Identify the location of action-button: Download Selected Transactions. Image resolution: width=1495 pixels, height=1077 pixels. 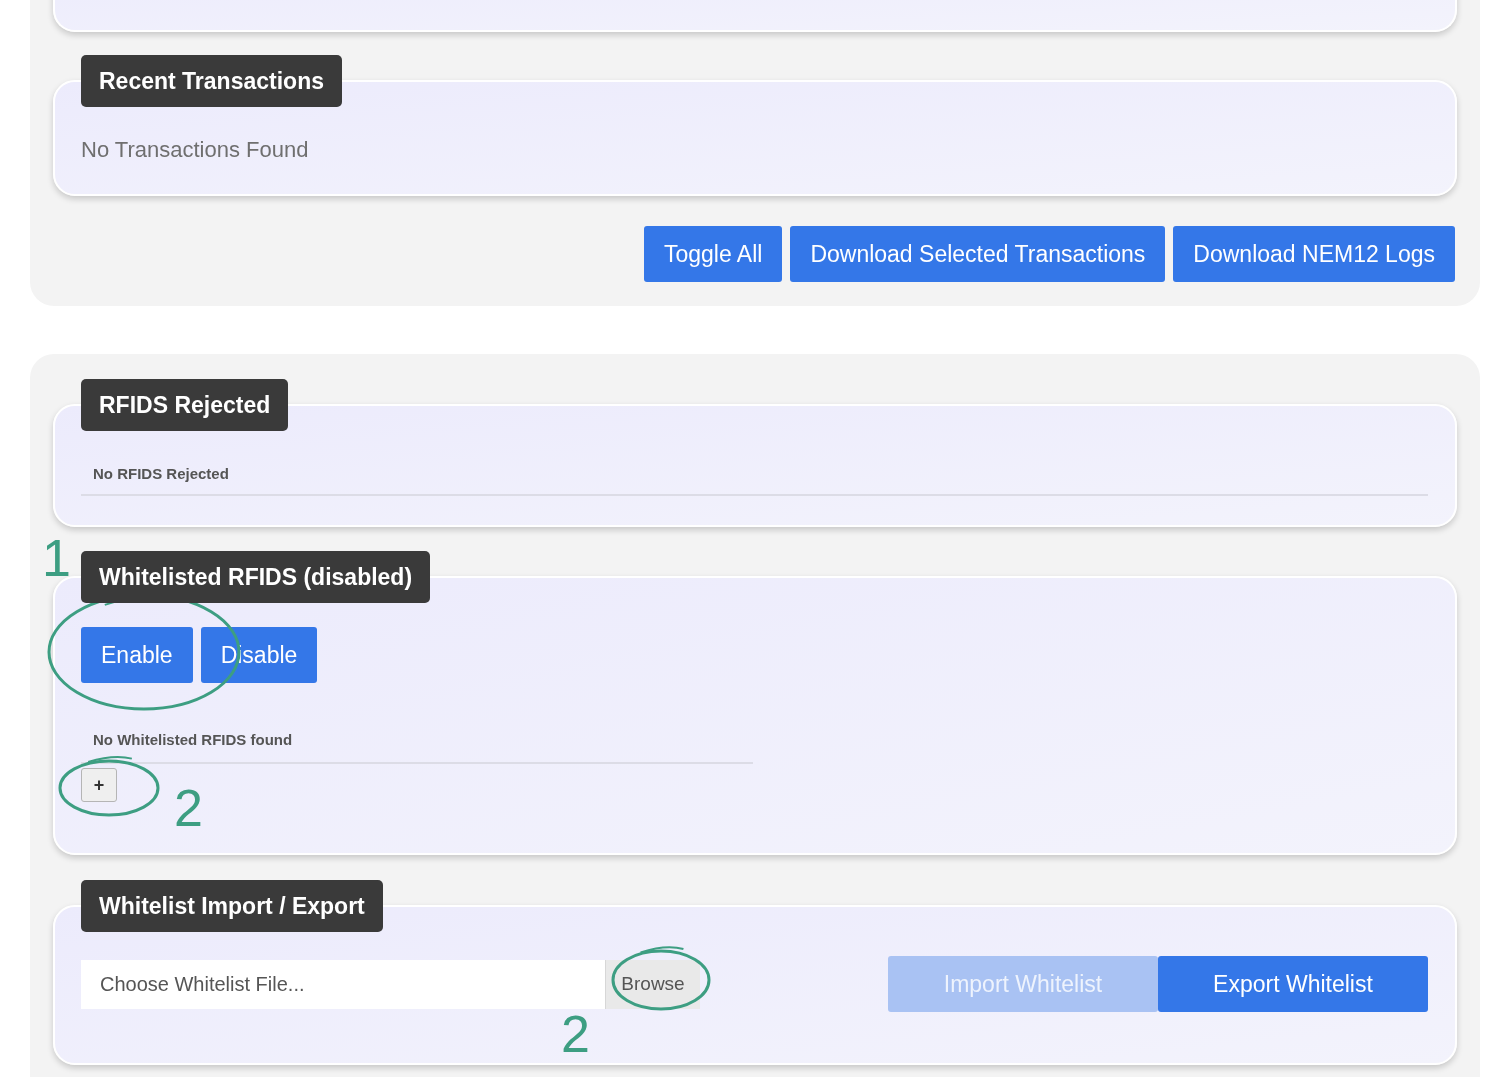
(978, 254).